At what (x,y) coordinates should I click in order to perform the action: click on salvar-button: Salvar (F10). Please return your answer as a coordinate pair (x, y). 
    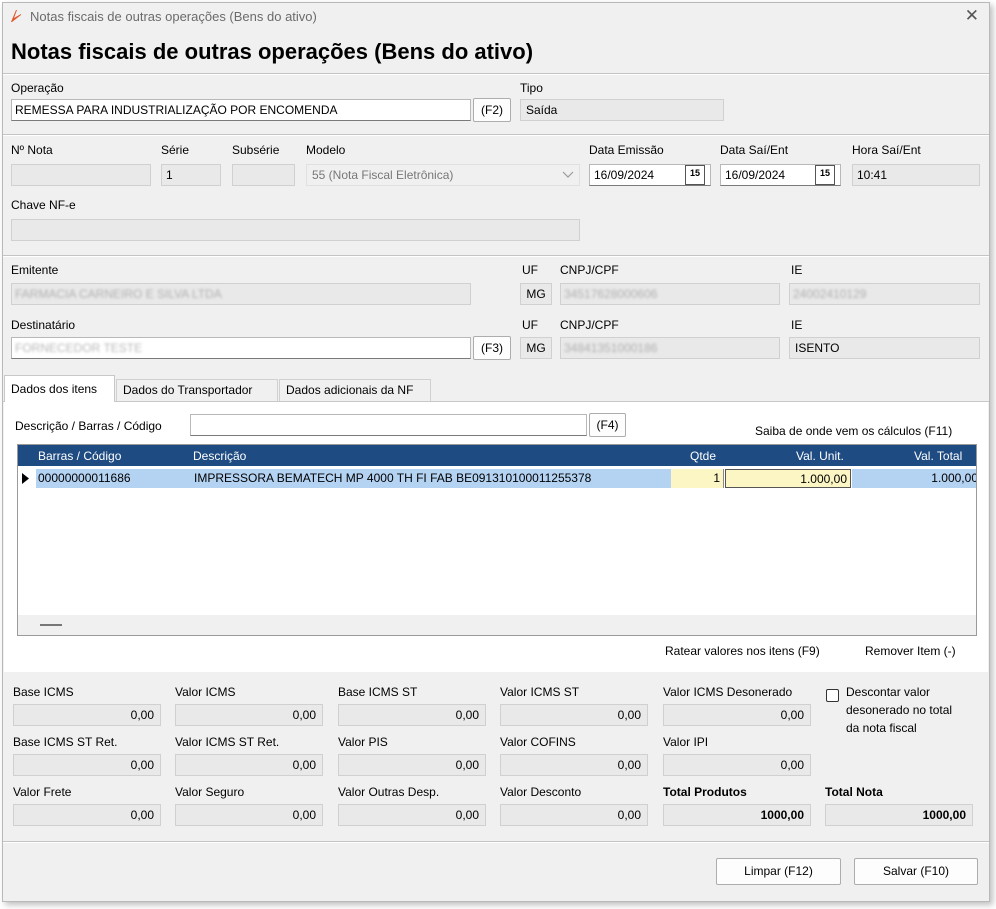
    Looking at the image, I should click on (916, 871).